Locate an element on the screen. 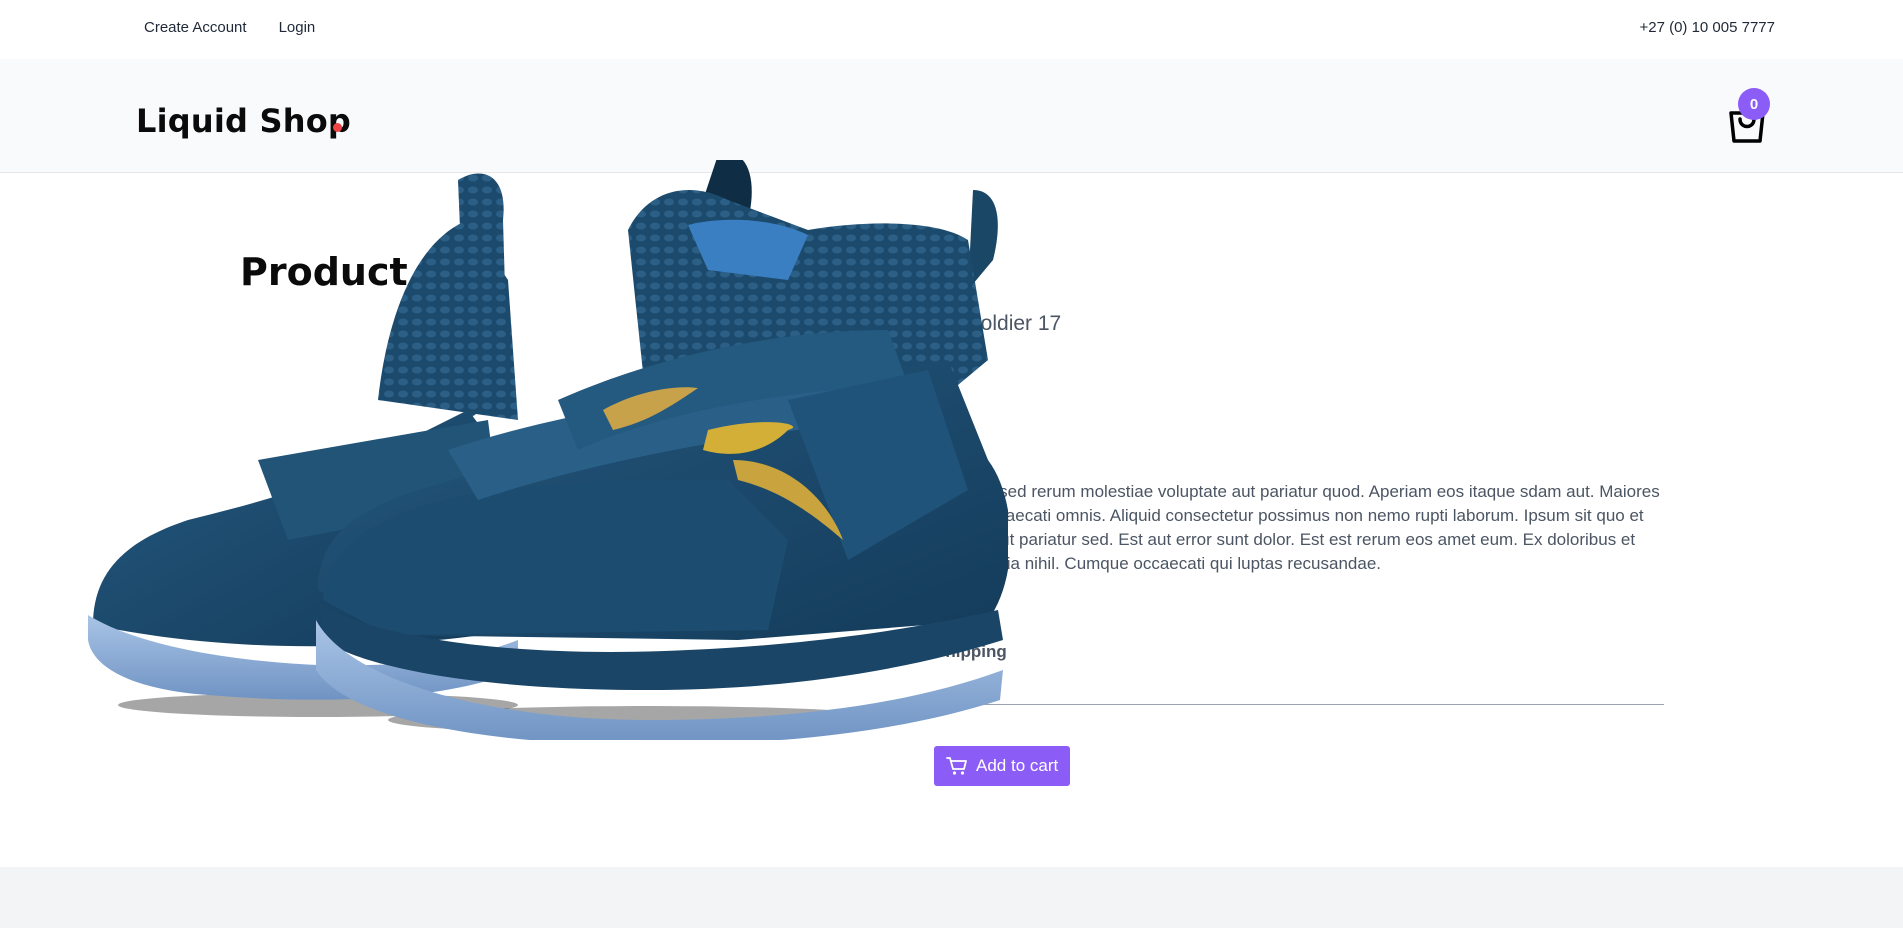 The image size is (1903, 928). cart-icon is located at coordinates (956, 766).